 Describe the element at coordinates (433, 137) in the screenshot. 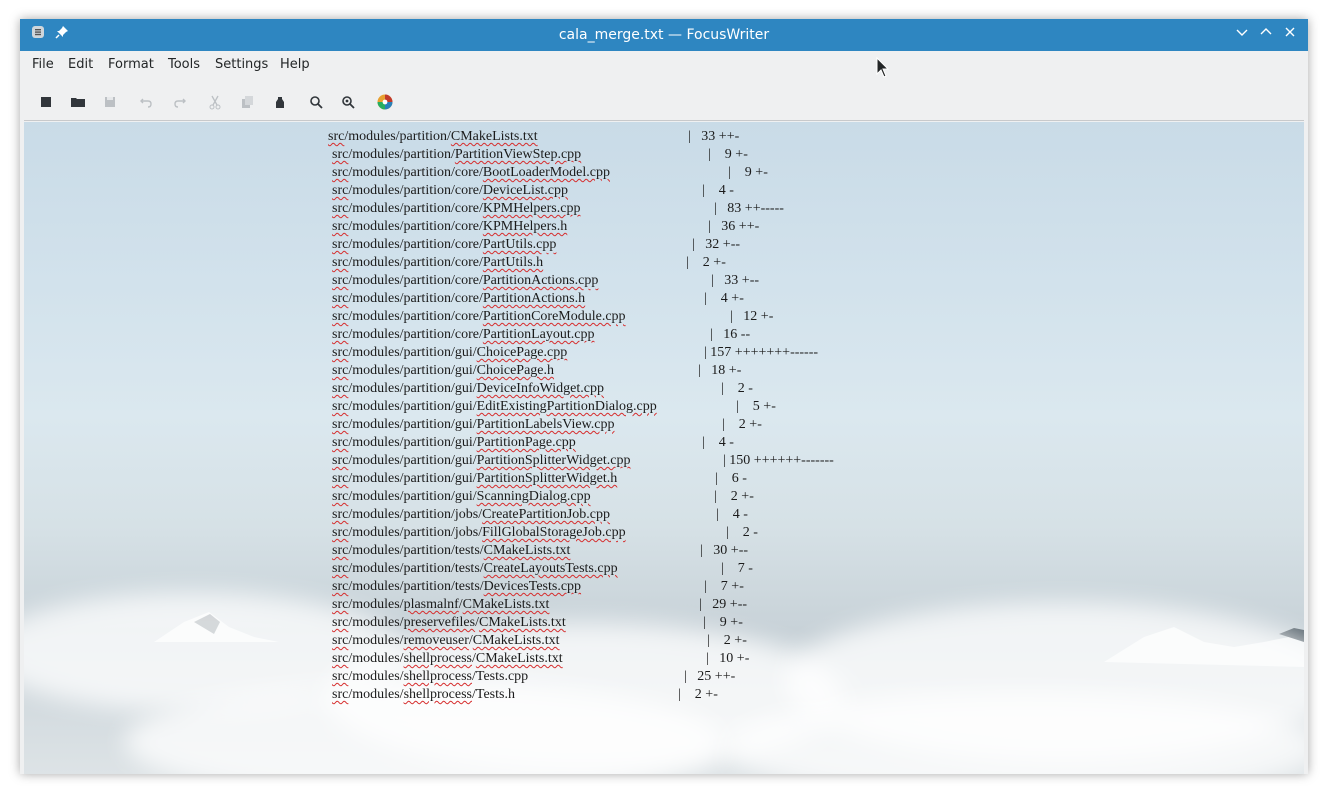

I see `file-path: src/modules/partition/CMakeLists.txt` at that location.